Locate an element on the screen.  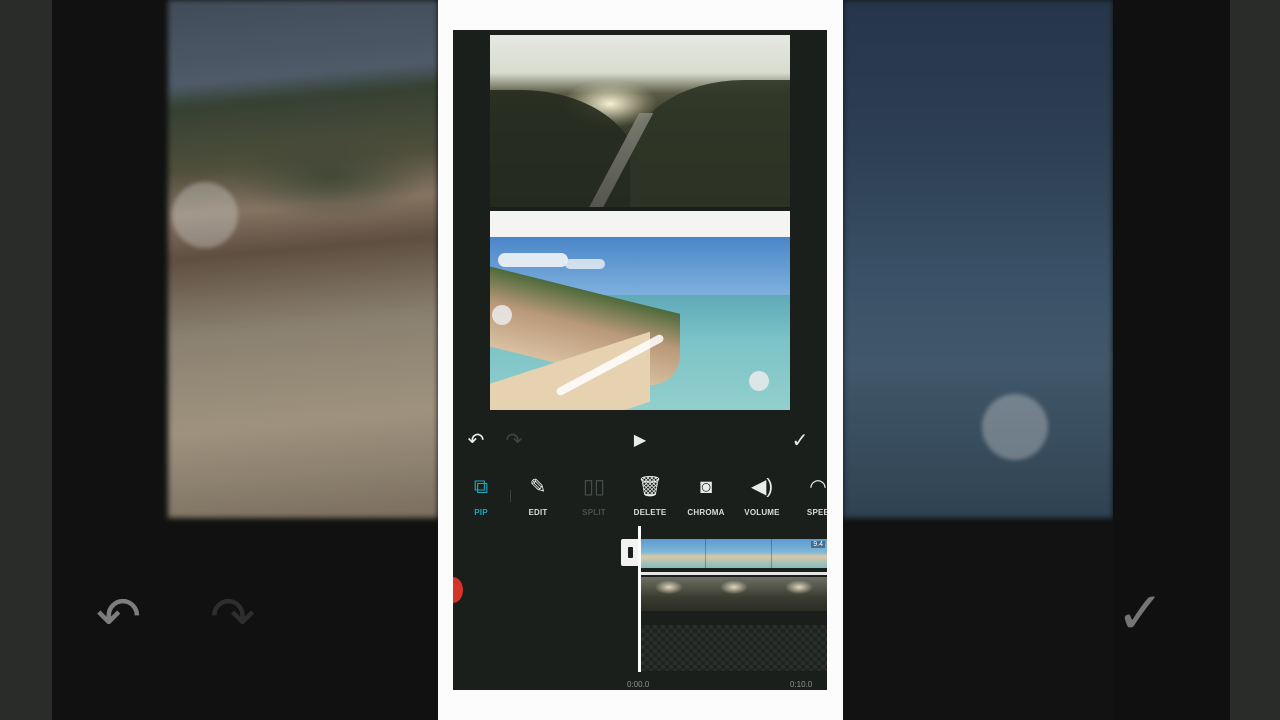
main-clip-preview is located at coordinates (640, 121).